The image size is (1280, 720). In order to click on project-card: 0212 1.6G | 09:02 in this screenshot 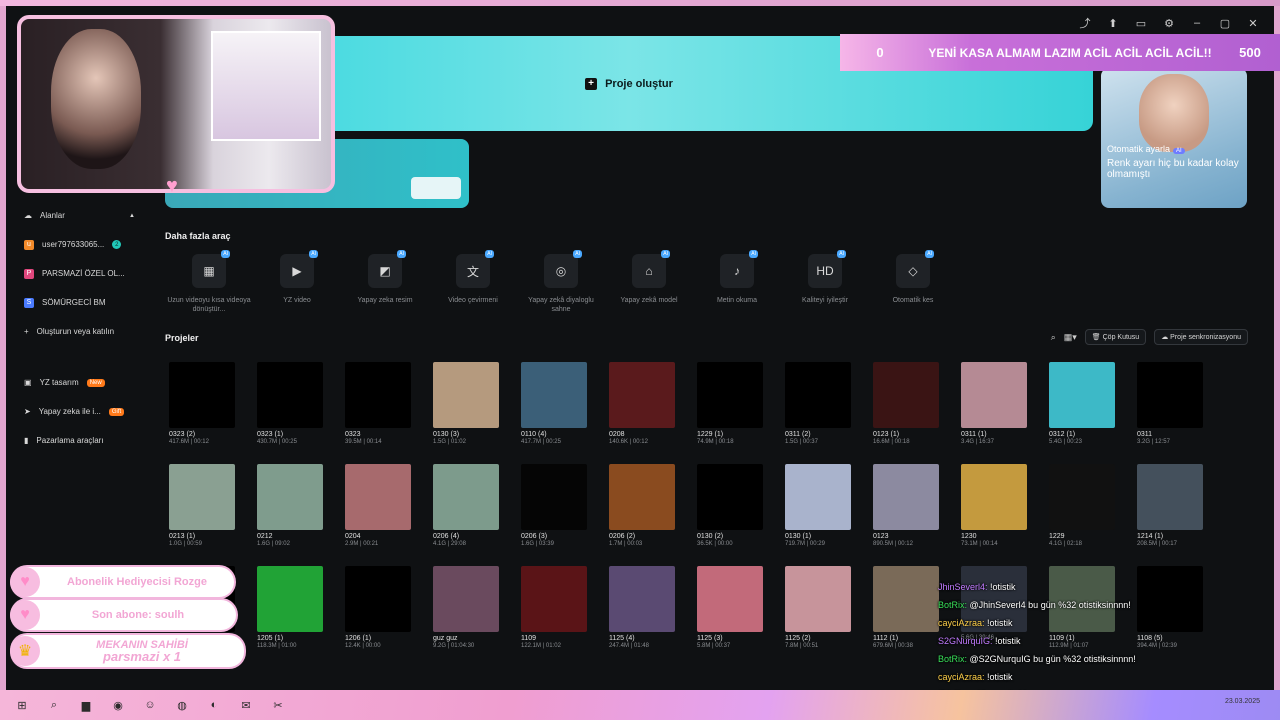, I will do `click(297, 505)`.